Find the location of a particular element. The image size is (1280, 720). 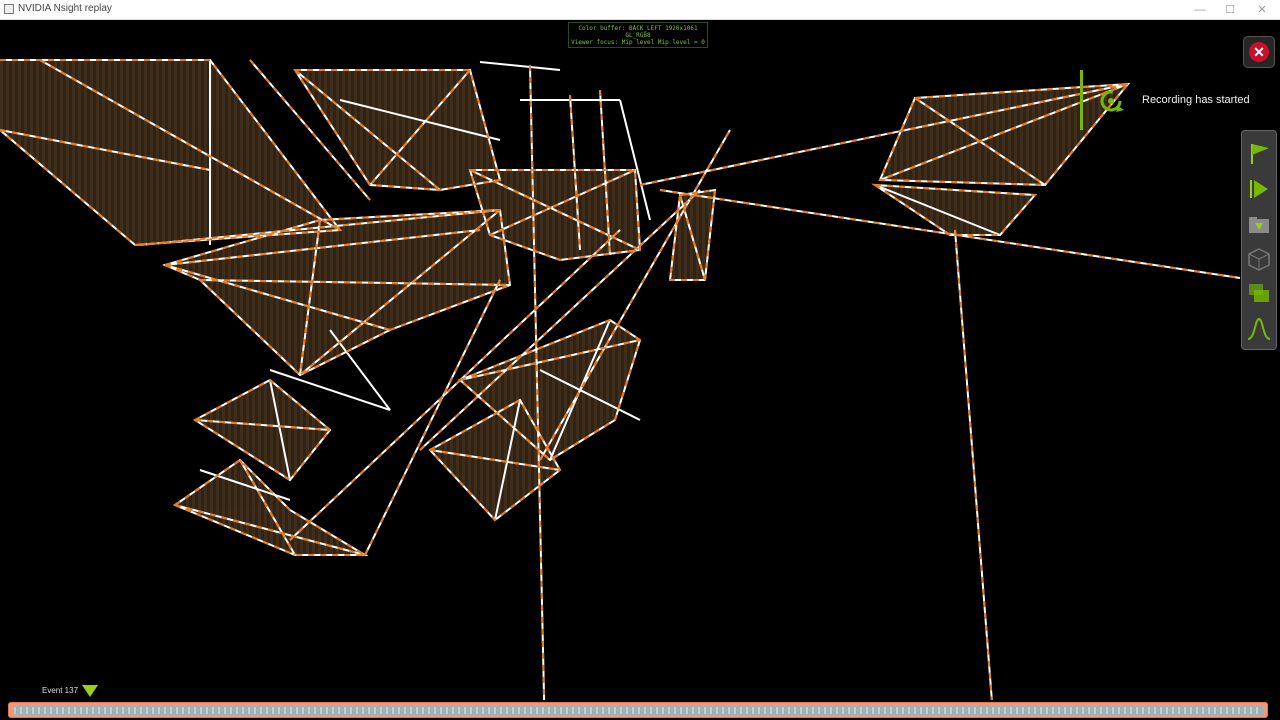

stop-capture-button: ✕ is located at coordinates (1259, 52).